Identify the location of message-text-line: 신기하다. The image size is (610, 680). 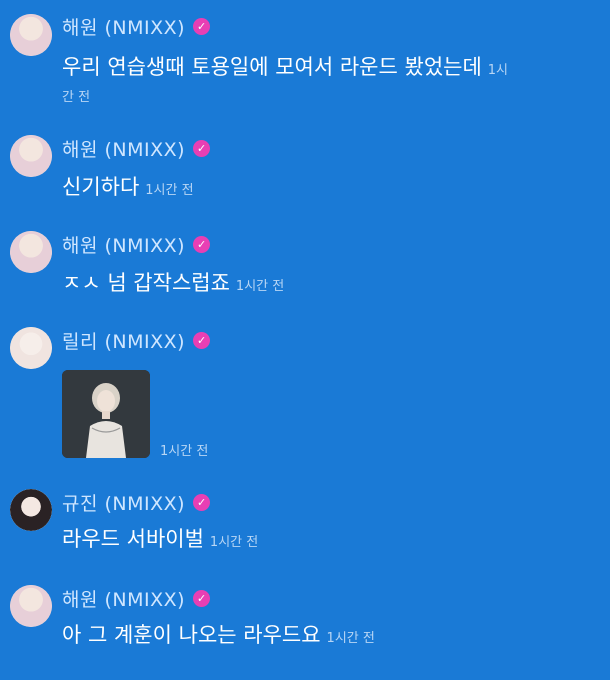
(101, 187).